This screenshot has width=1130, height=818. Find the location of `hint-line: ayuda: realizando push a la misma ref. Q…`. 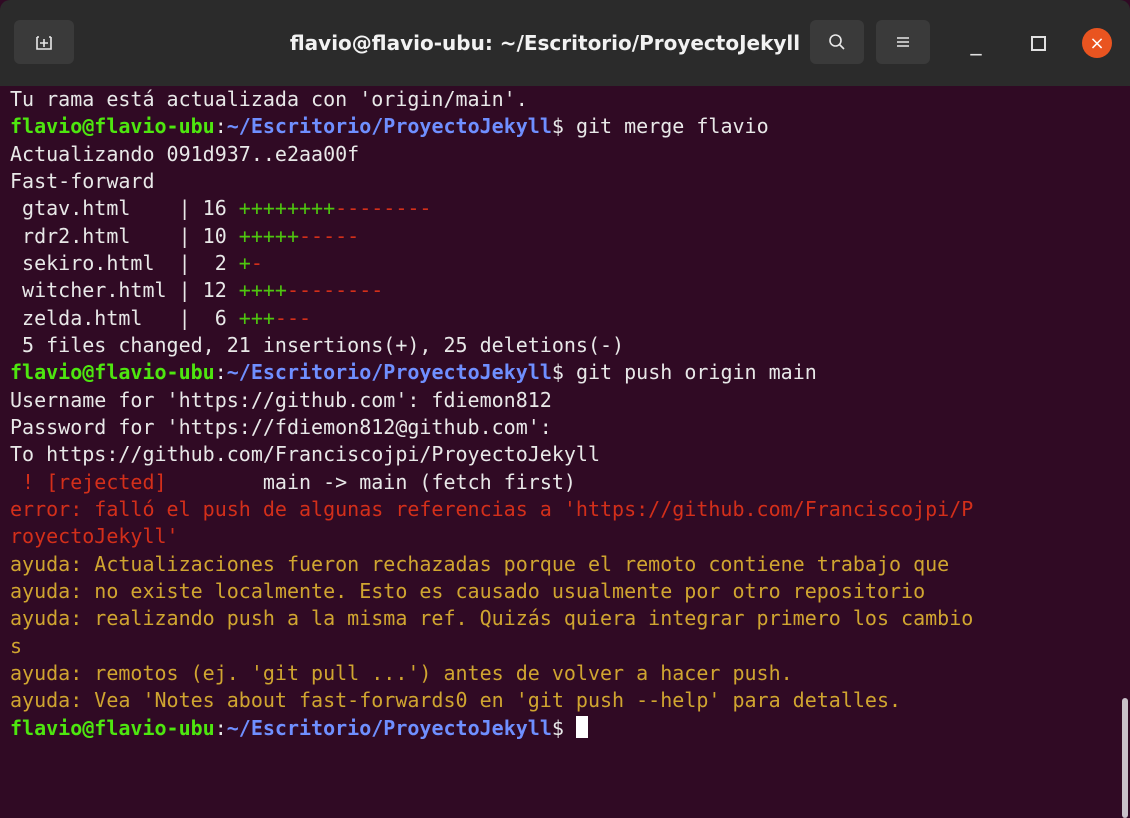

hint-line: ayuda: realizando push a la misma ref. Q… is located at coordinates (492, 618).